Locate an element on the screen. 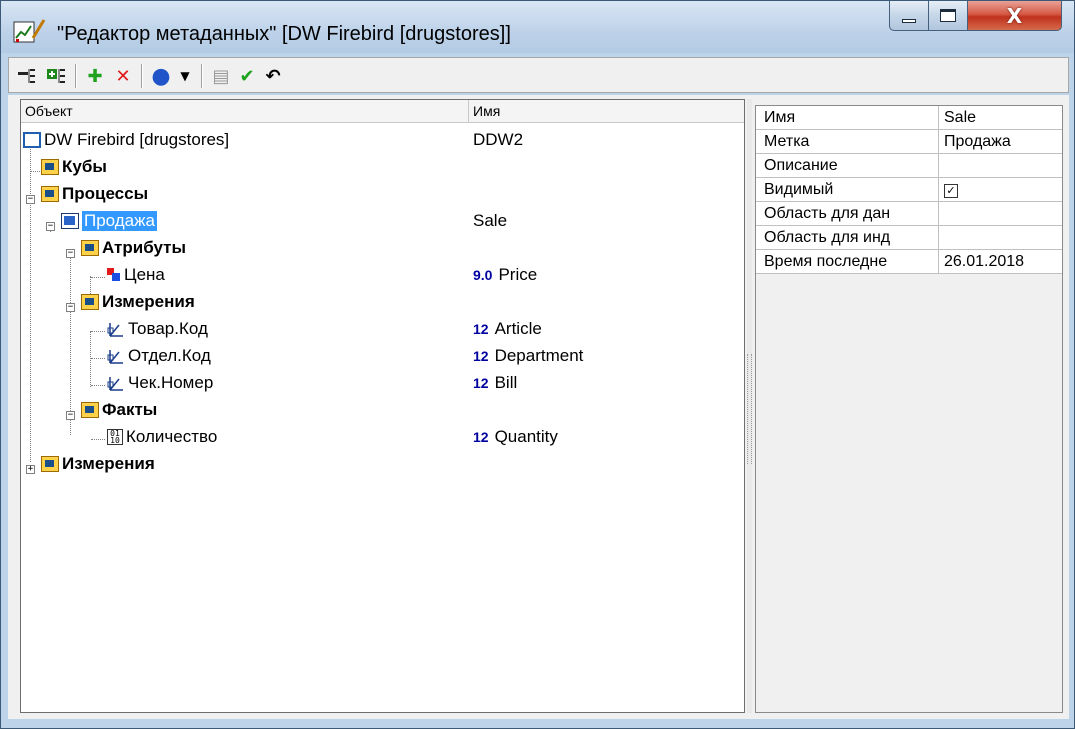 This screenshot has height=729, width=1075. maximize-button is located at coordinates (948, 16).